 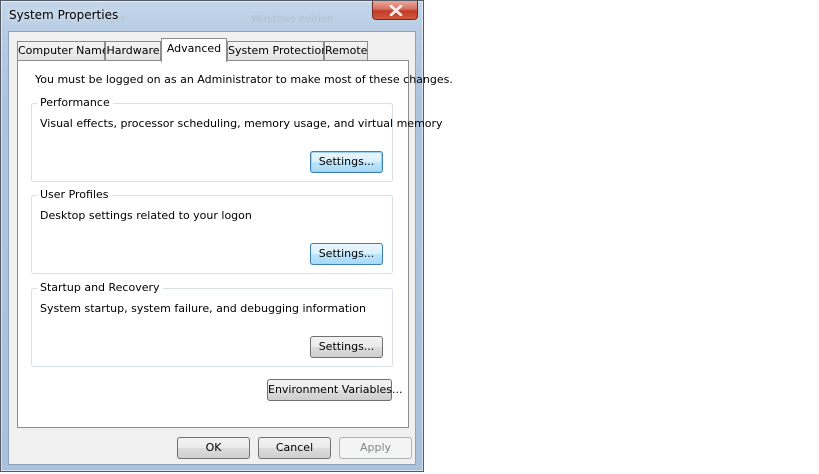 I want to click on tab-hardware: Hardware, so click(x=133, y=50).